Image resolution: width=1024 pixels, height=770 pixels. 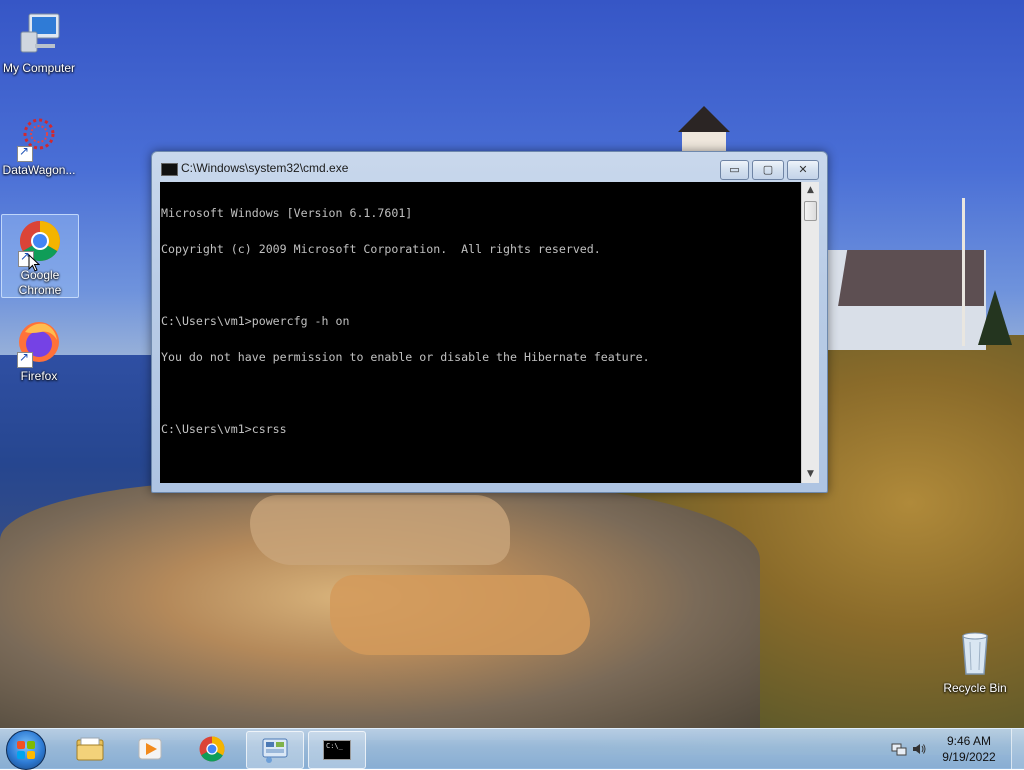 I want to click on computer-icon, so click(x=39, y=34).